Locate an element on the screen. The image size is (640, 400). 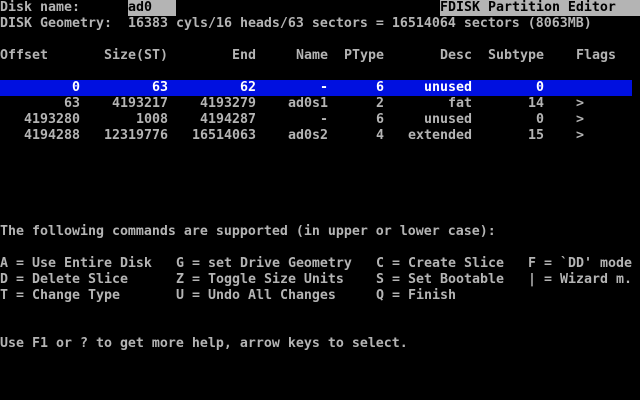
table-row: 4193280 1008 4194287 - 6 unused 0 > is located at coordinates (320, 120).